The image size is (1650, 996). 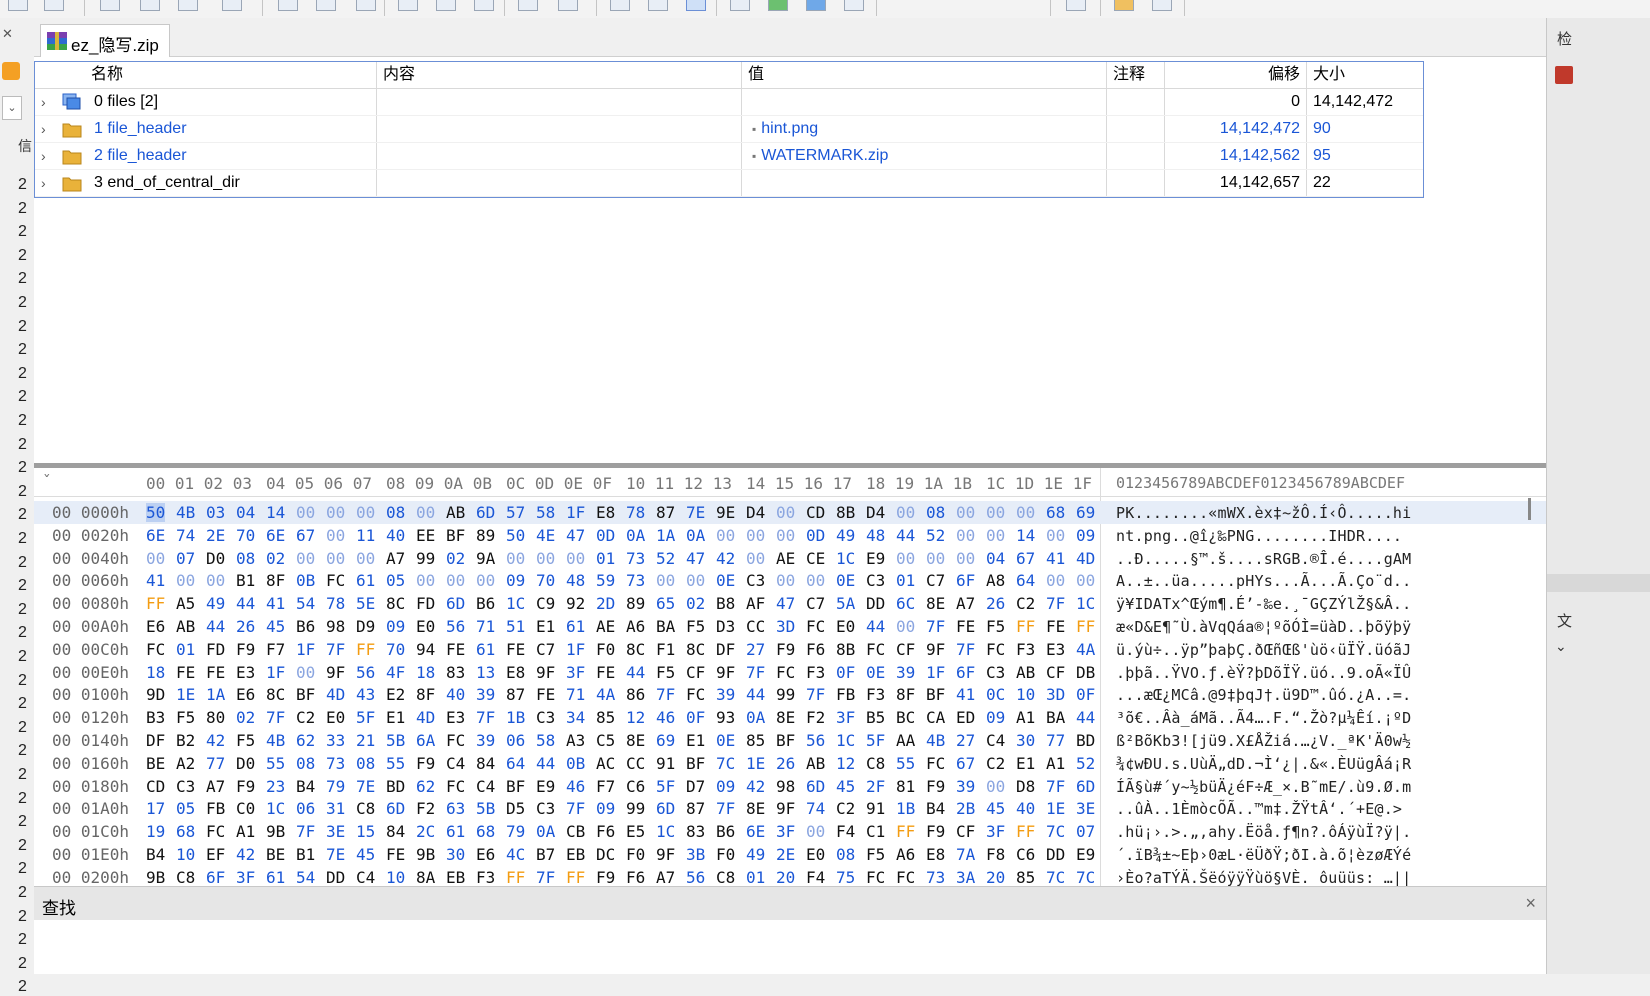 What do you see at coordinates (156, 512) in the screenshot?
I see `hex-byte: 50` at bounding box center [156, 512].